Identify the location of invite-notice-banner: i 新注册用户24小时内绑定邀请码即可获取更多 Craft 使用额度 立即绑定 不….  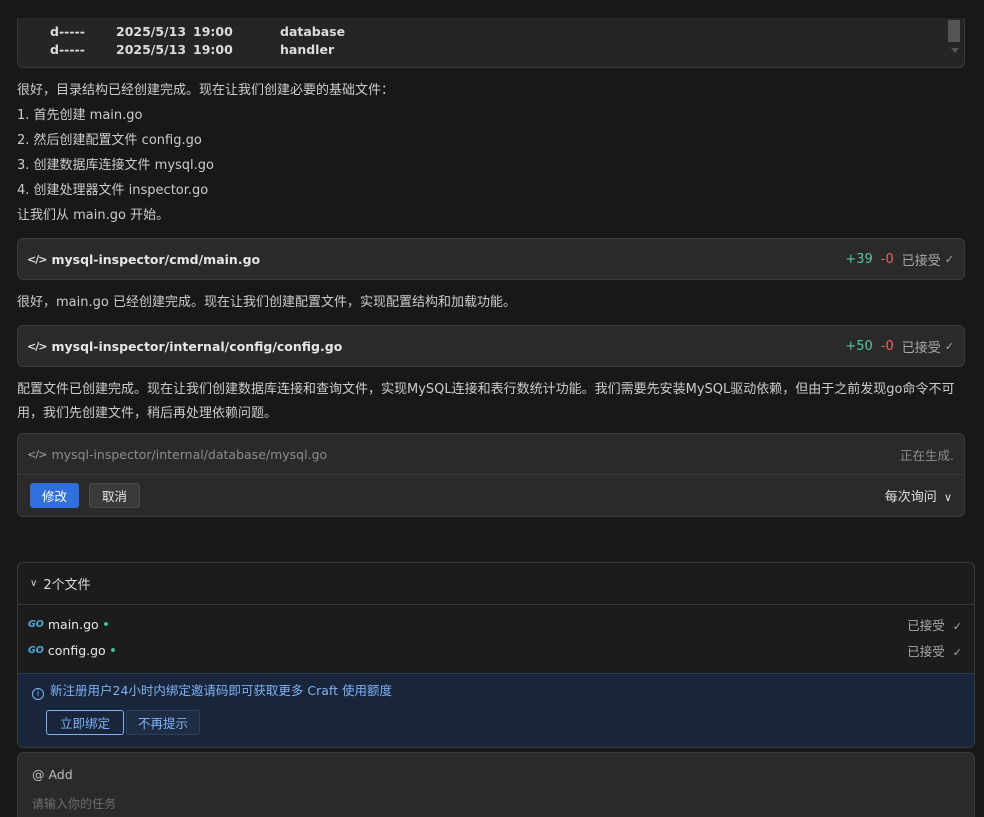
(496, 710).